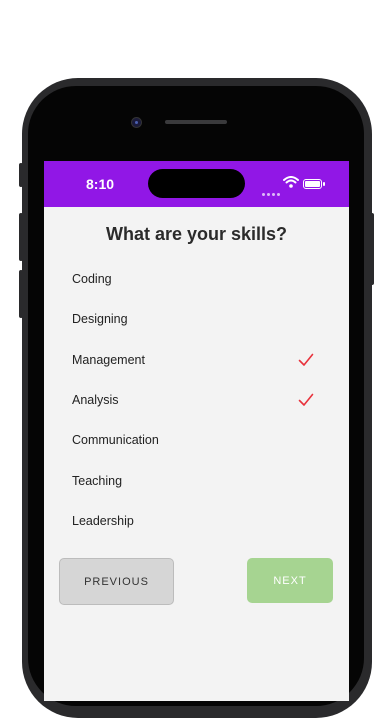 Image resolution: width=392 pixels, height=718 pixels. Describe the element at coordinates (196, 480) in the screenshot. I see `skill-item-teaching: Teaching` at that location.